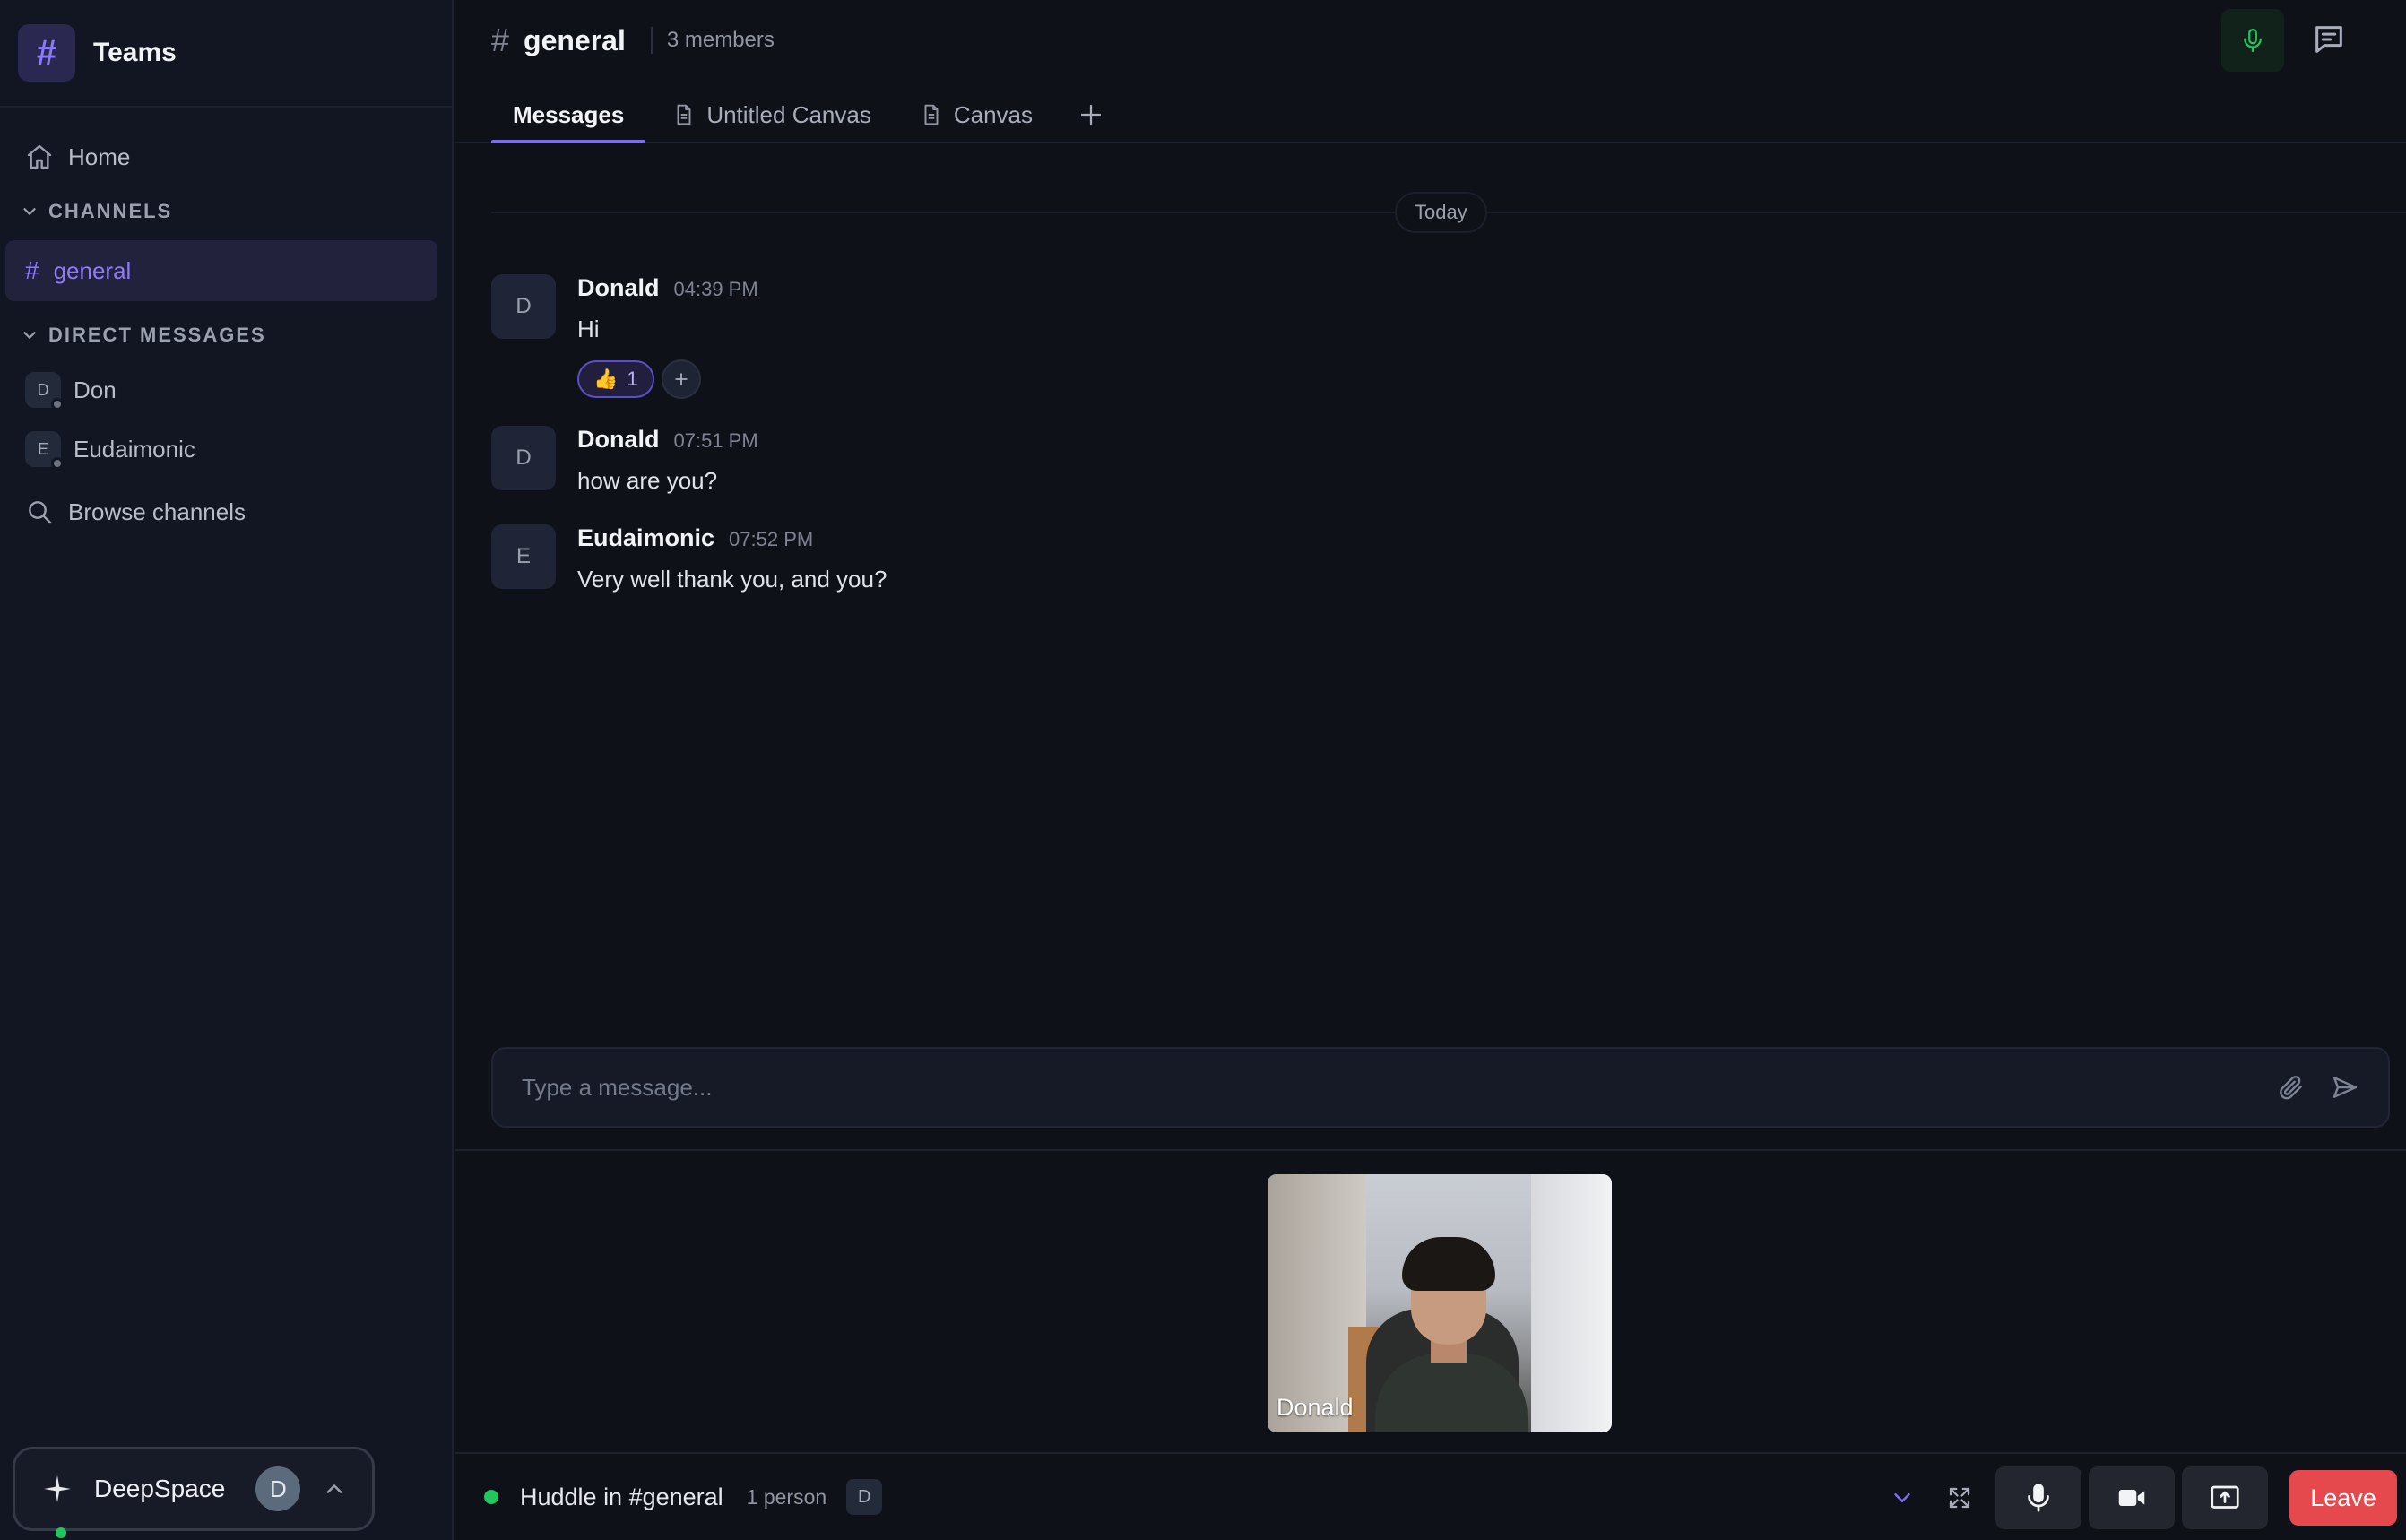  I want to click on paperclip-icon, so click(2292, 1088).